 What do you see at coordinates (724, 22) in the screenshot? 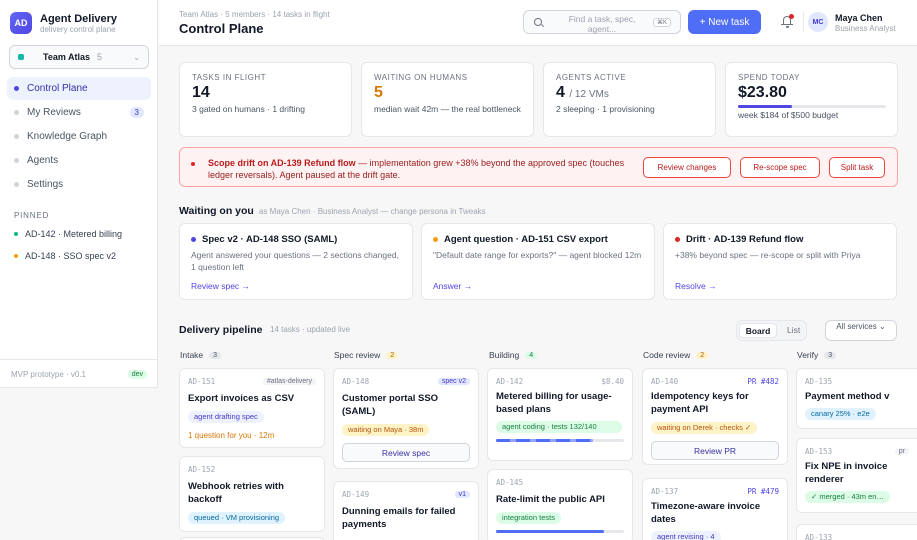
I see `new-task-button: + New task` at bounding box center [724, 22].